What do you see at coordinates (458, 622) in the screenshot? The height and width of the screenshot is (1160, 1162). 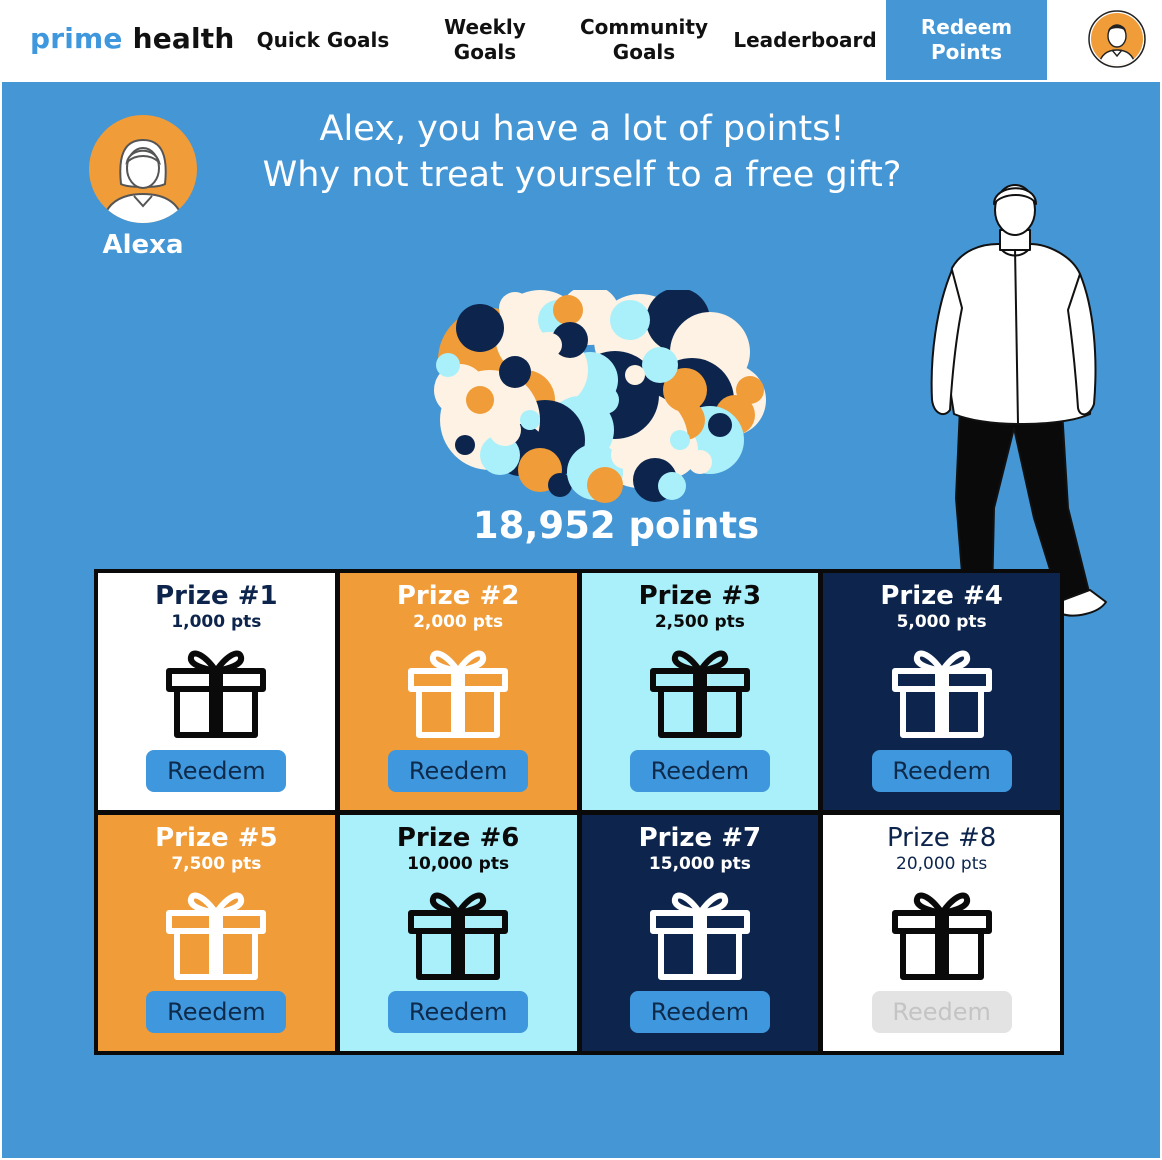 I see `prize-points: 2,000 pts` at bounding box center [458, 622].